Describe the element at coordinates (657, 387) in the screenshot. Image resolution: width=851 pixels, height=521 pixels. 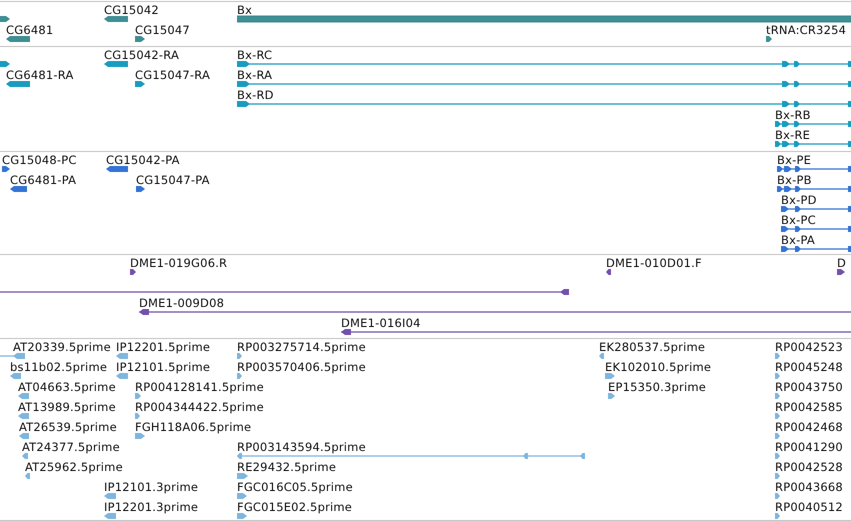
I see `feature-label: EP15350.3prime` at that location.